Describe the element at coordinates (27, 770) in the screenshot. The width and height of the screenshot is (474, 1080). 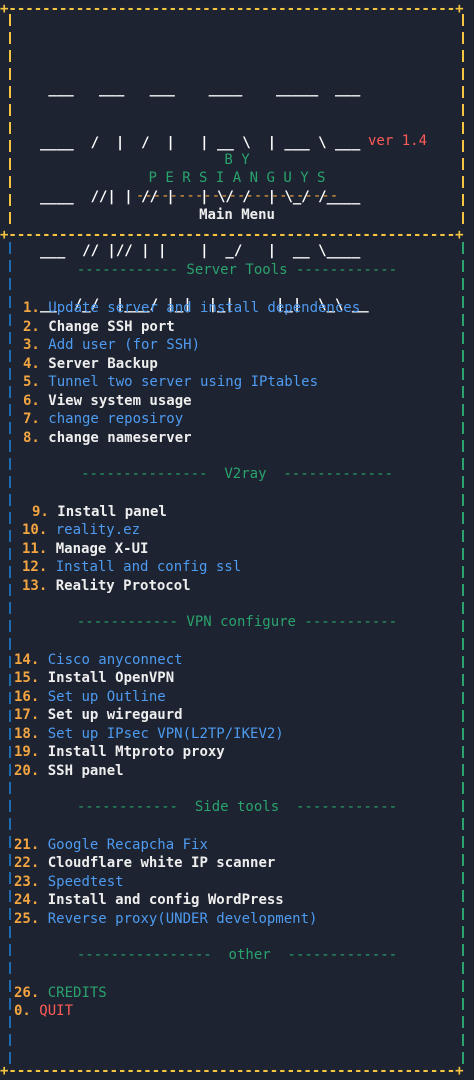
I see `menu-item-number: 20.` at that location.